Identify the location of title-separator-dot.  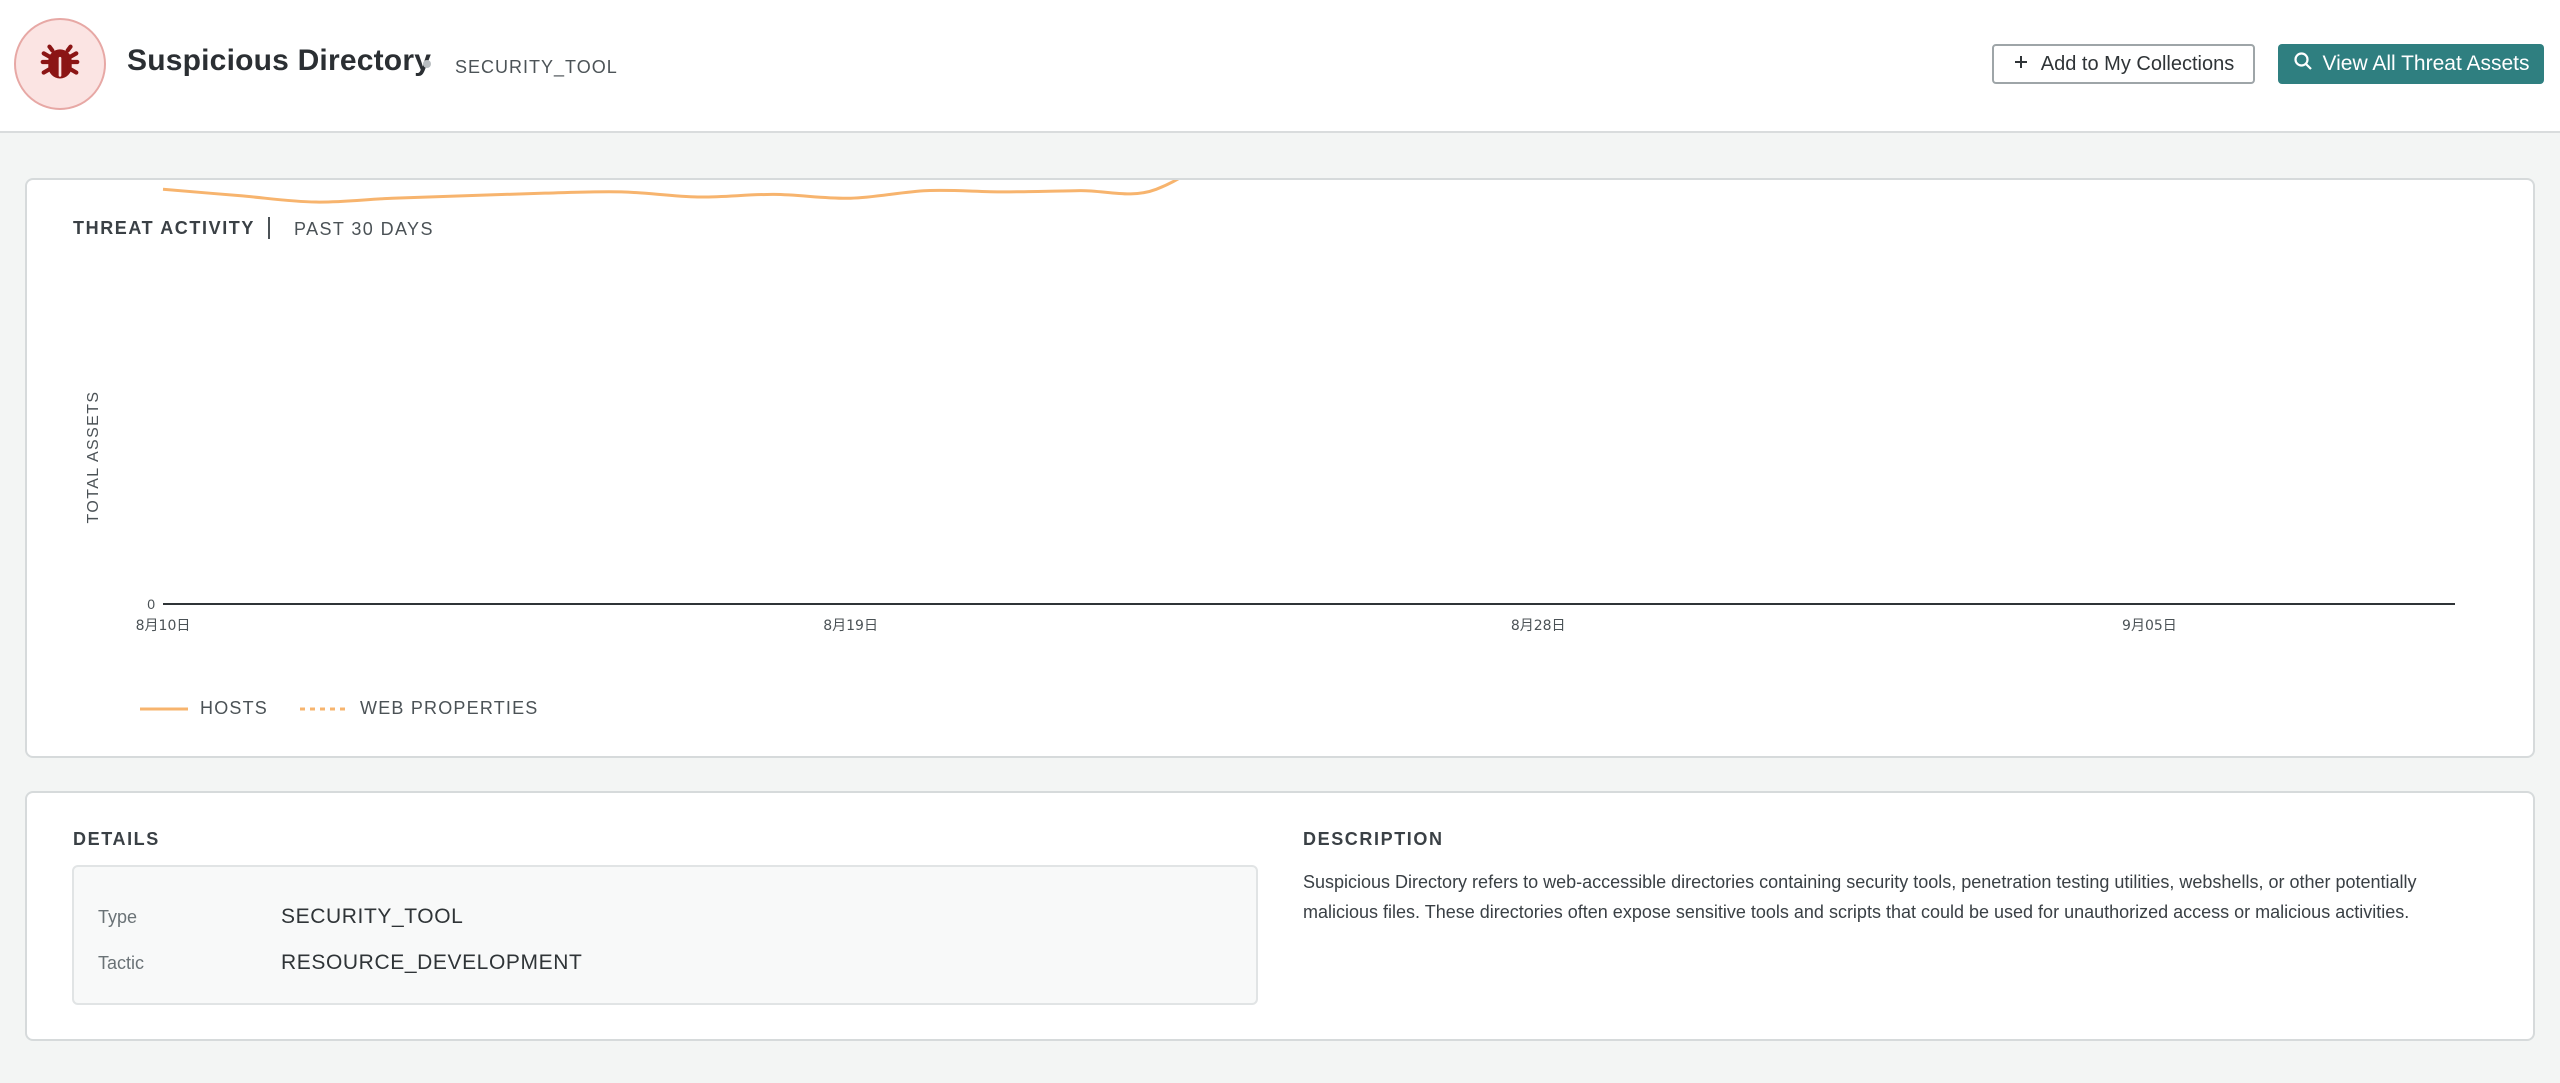
(427, 64).